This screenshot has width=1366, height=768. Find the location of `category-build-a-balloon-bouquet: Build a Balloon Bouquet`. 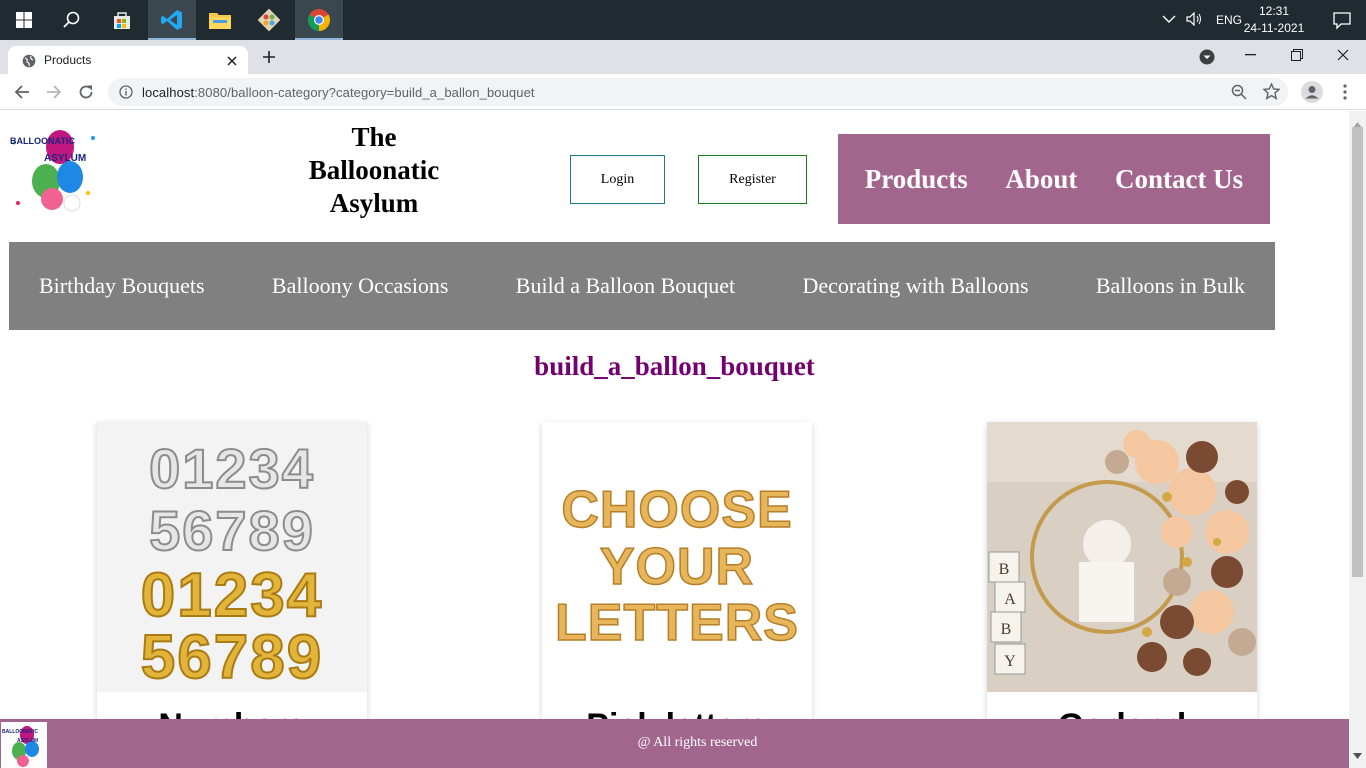

category-build-a-balloon-bouquet: Build a Balloon Bouquet is located at coordinates (625, 286).